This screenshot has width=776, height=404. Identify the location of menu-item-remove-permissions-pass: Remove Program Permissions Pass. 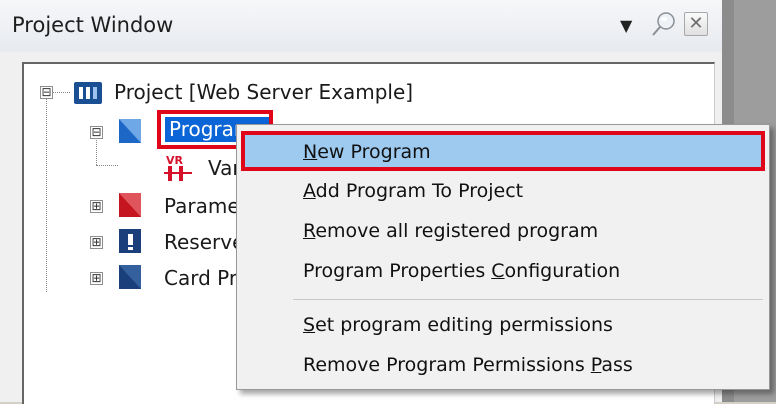
(503, 365).